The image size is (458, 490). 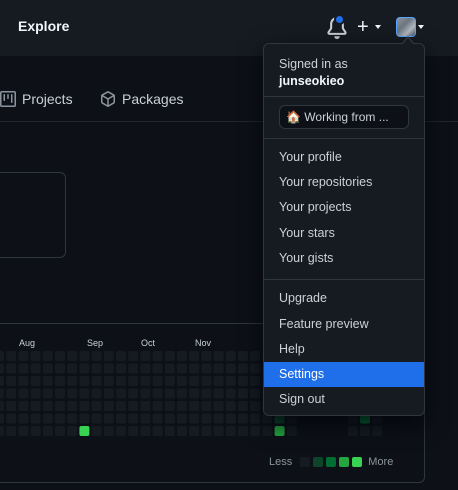 What do you see at coordinates (141, 99) in the screenshot?
I see `tab-packages: Packages` at bounding box center [141, 99].